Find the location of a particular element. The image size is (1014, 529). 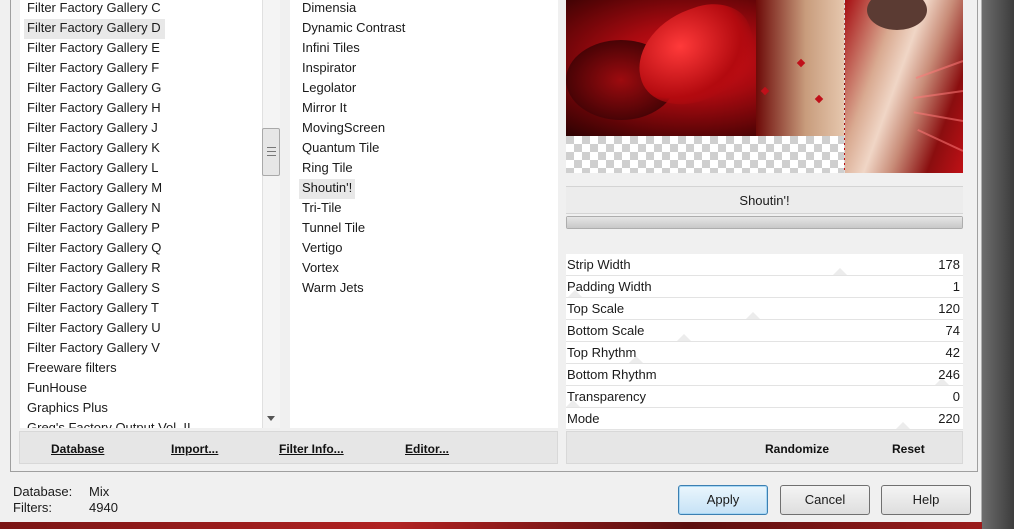

database-button: Database is located at coordinates (77, 449).